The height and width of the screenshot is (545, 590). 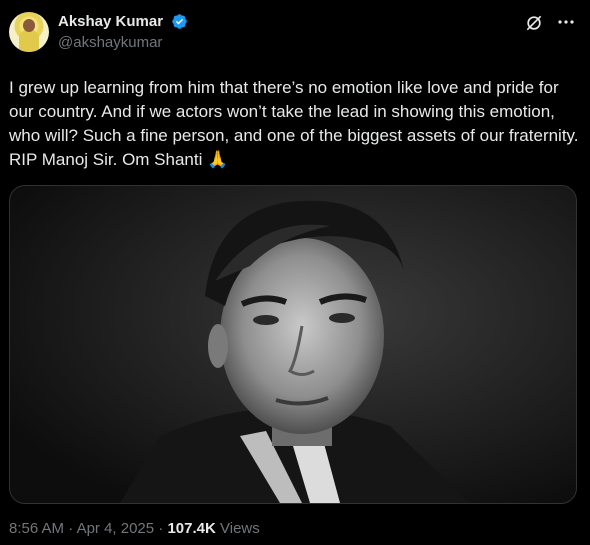 What do you see at coordinates (29, 41) in the screenshot?
I see `avatar-figure-body` at bounding box center [29, 41].